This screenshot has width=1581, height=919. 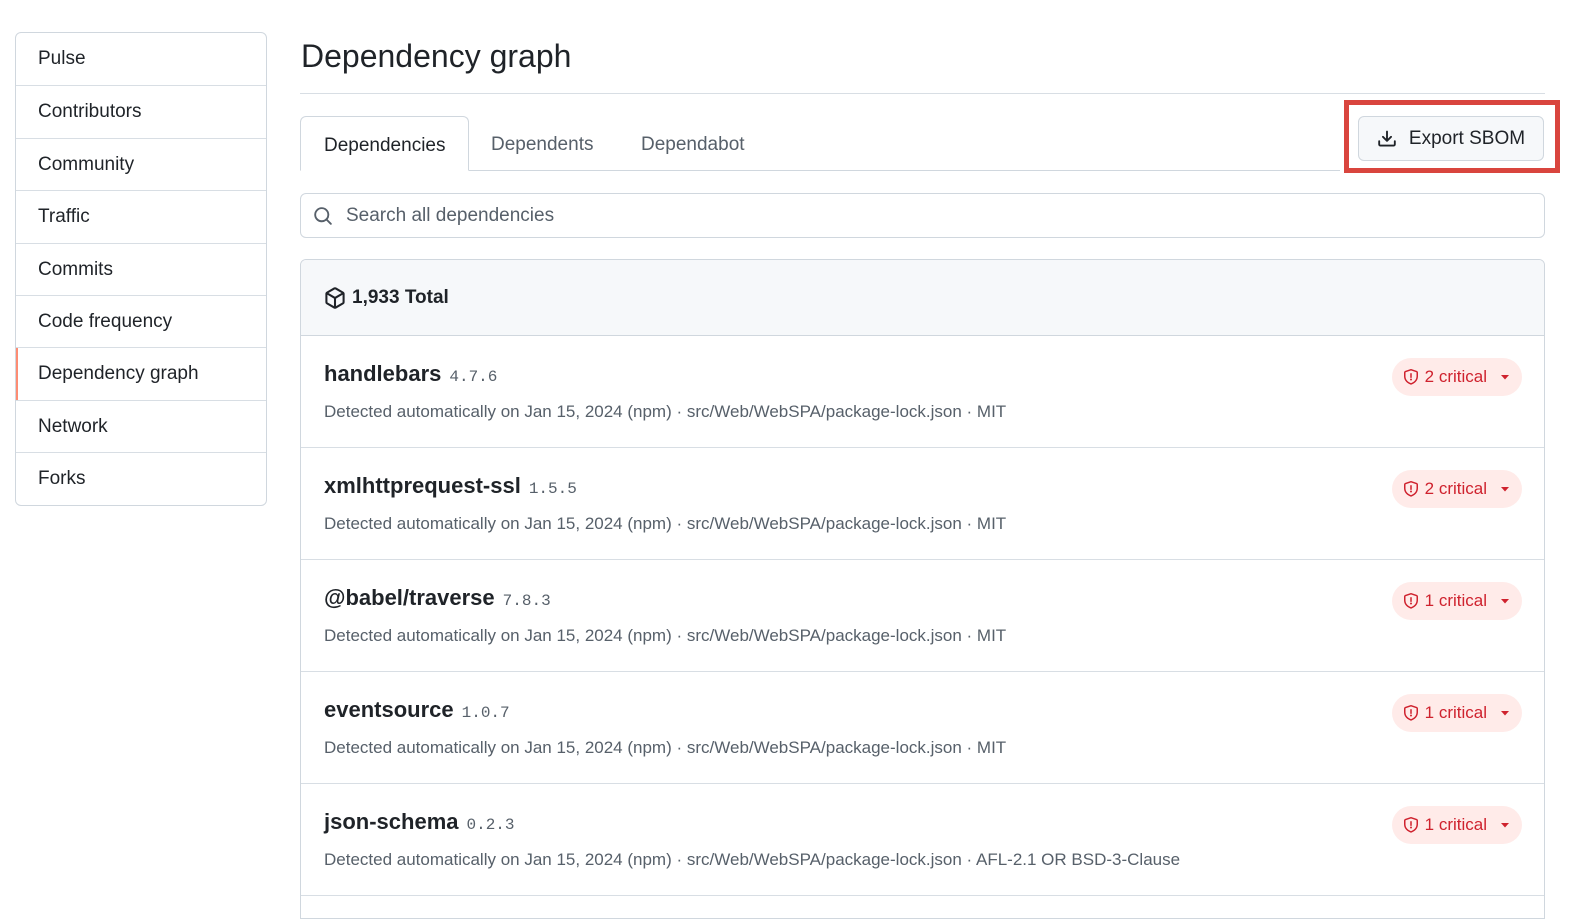 I want to click on dependency-version: 7.8.3, so click(x=526, y=601).